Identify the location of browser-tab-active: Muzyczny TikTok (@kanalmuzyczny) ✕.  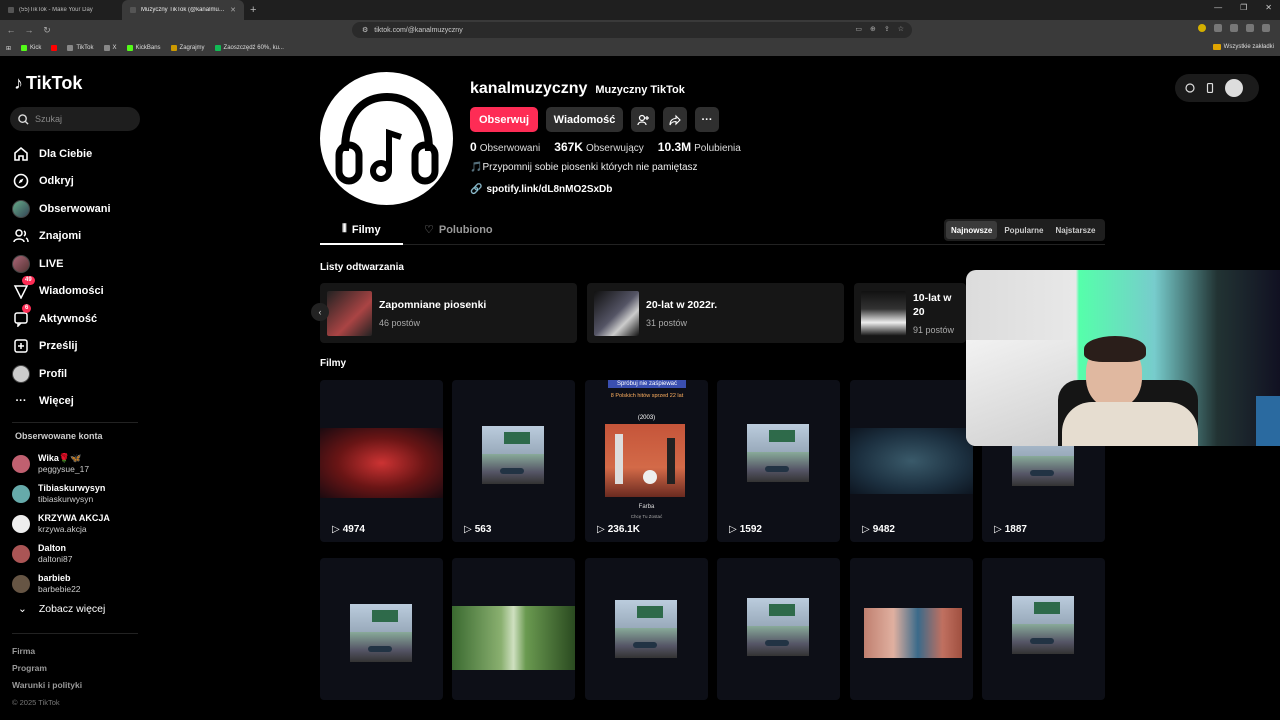
(183, 10).